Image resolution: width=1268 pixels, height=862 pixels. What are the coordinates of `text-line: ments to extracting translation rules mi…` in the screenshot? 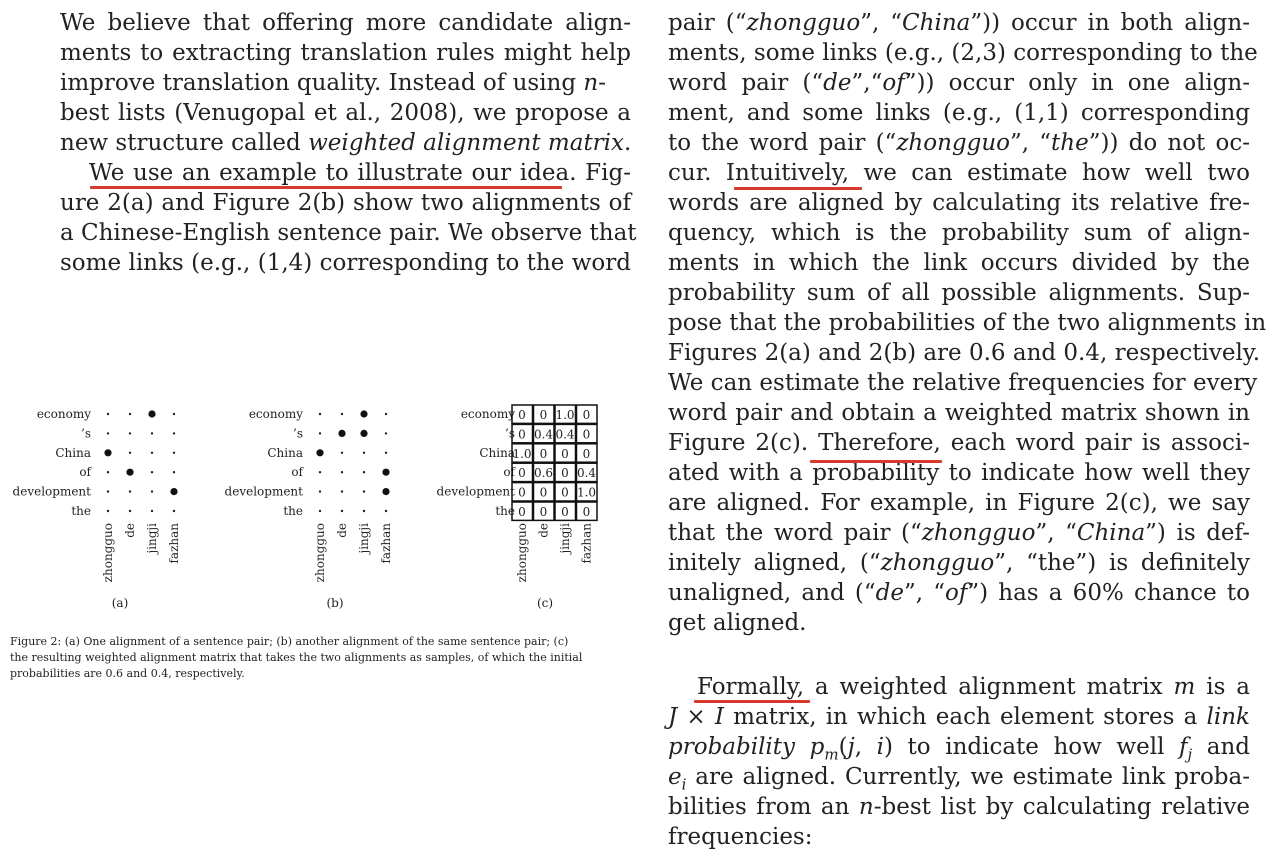 It's located at (345, 53).